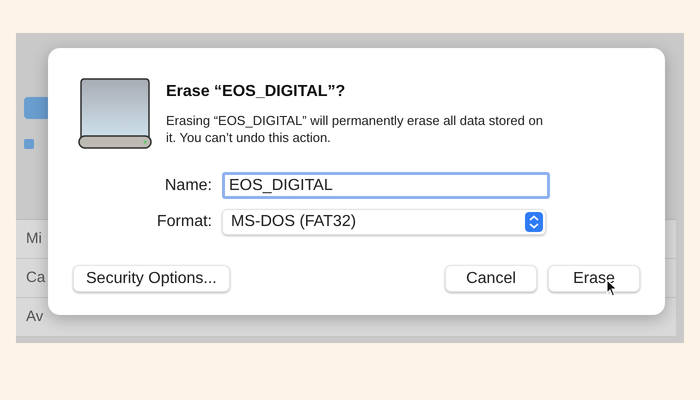 The width and height of the screenshot is (700, 400). Describe the element at coordinates (491, 278) in the screenshot. I see `dialog-button: Cancel` at that location.